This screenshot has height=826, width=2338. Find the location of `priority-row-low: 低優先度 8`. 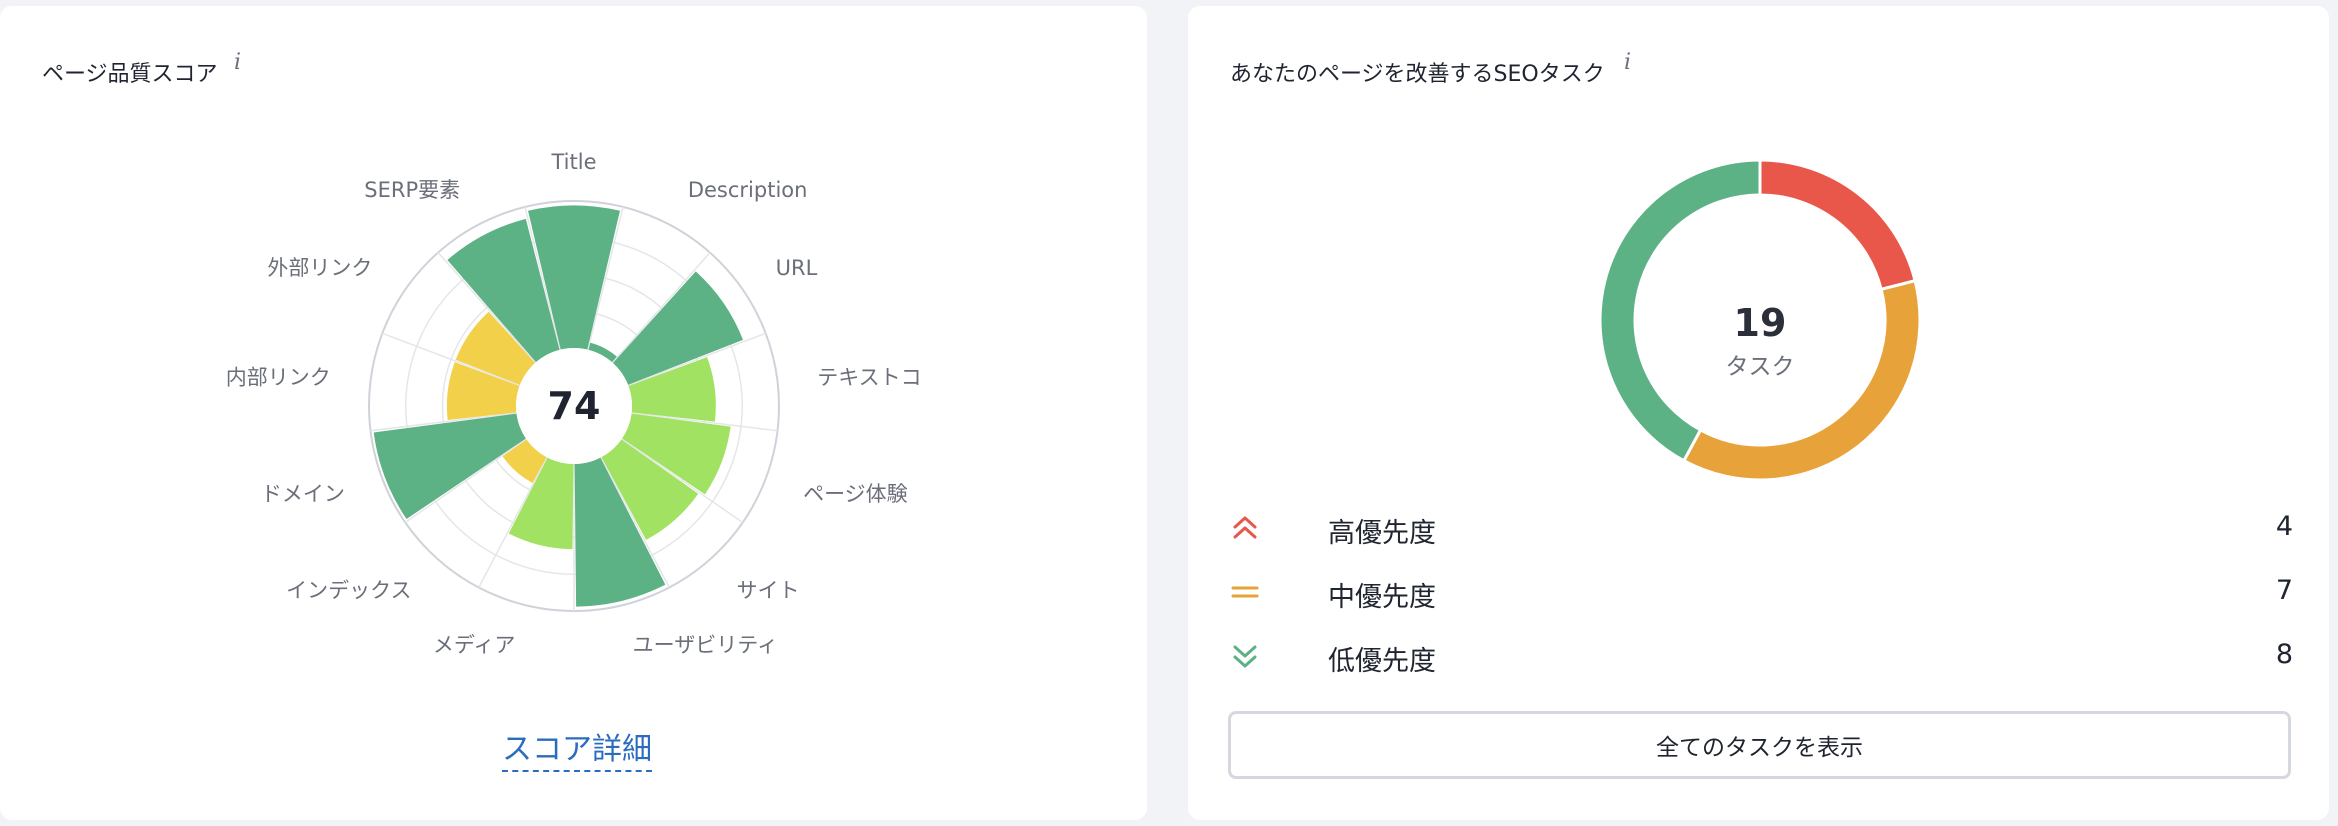

priority-row-low: 低優先度 8 is located at coordinates (1760, 657).